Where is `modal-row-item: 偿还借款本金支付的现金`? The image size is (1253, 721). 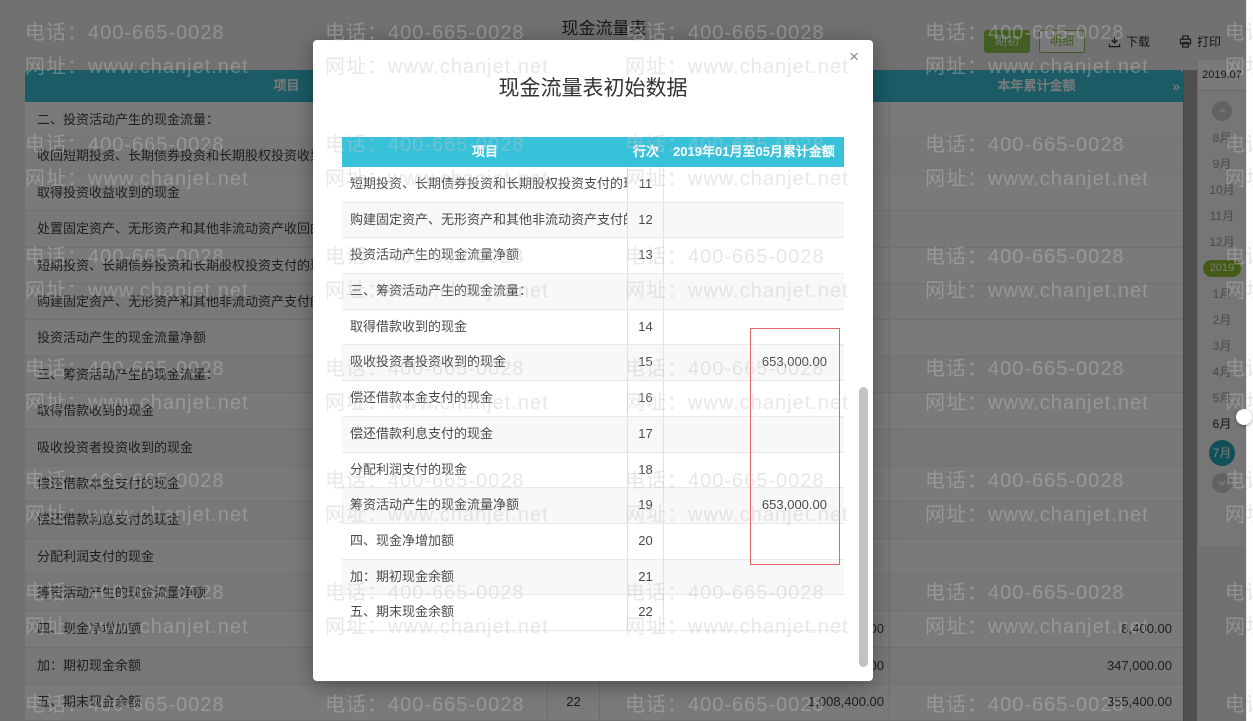
modal-row-item: 偿还借款本金支付的现金 is located at coordinates (485, 398).